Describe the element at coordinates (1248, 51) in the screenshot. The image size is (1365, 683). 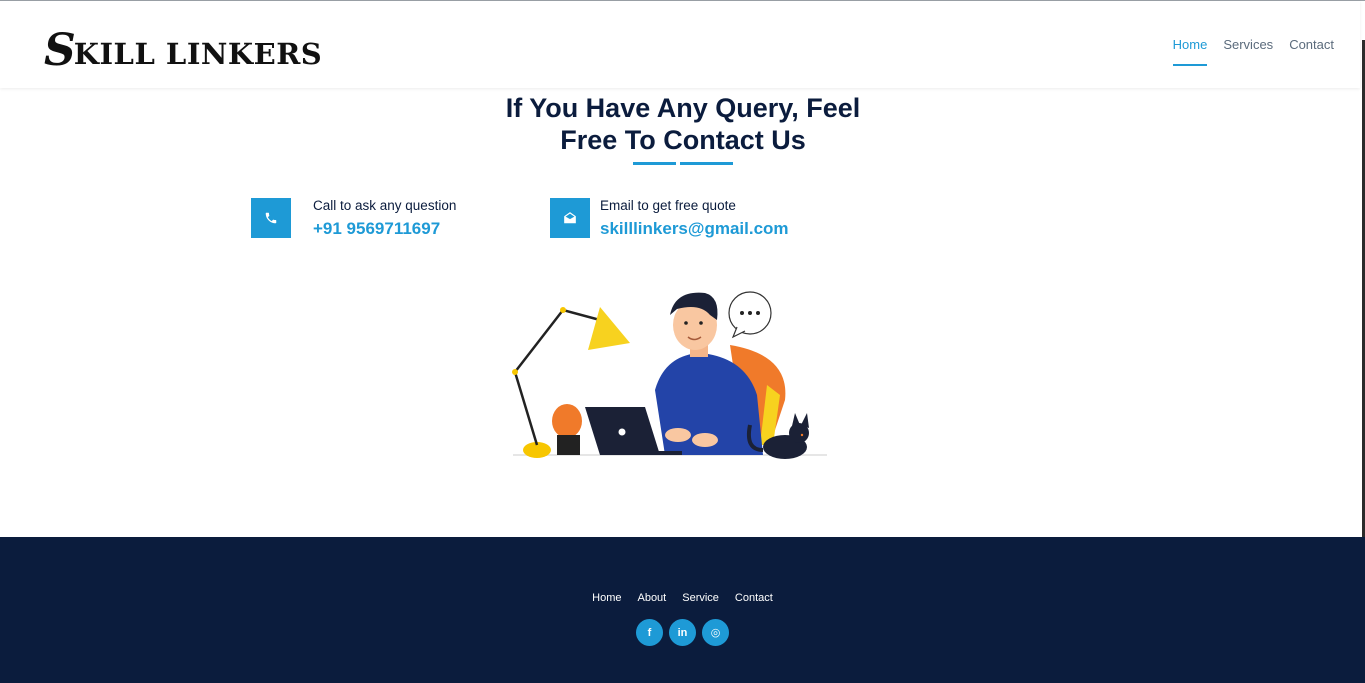
I see `nav-services: Services` at that location.